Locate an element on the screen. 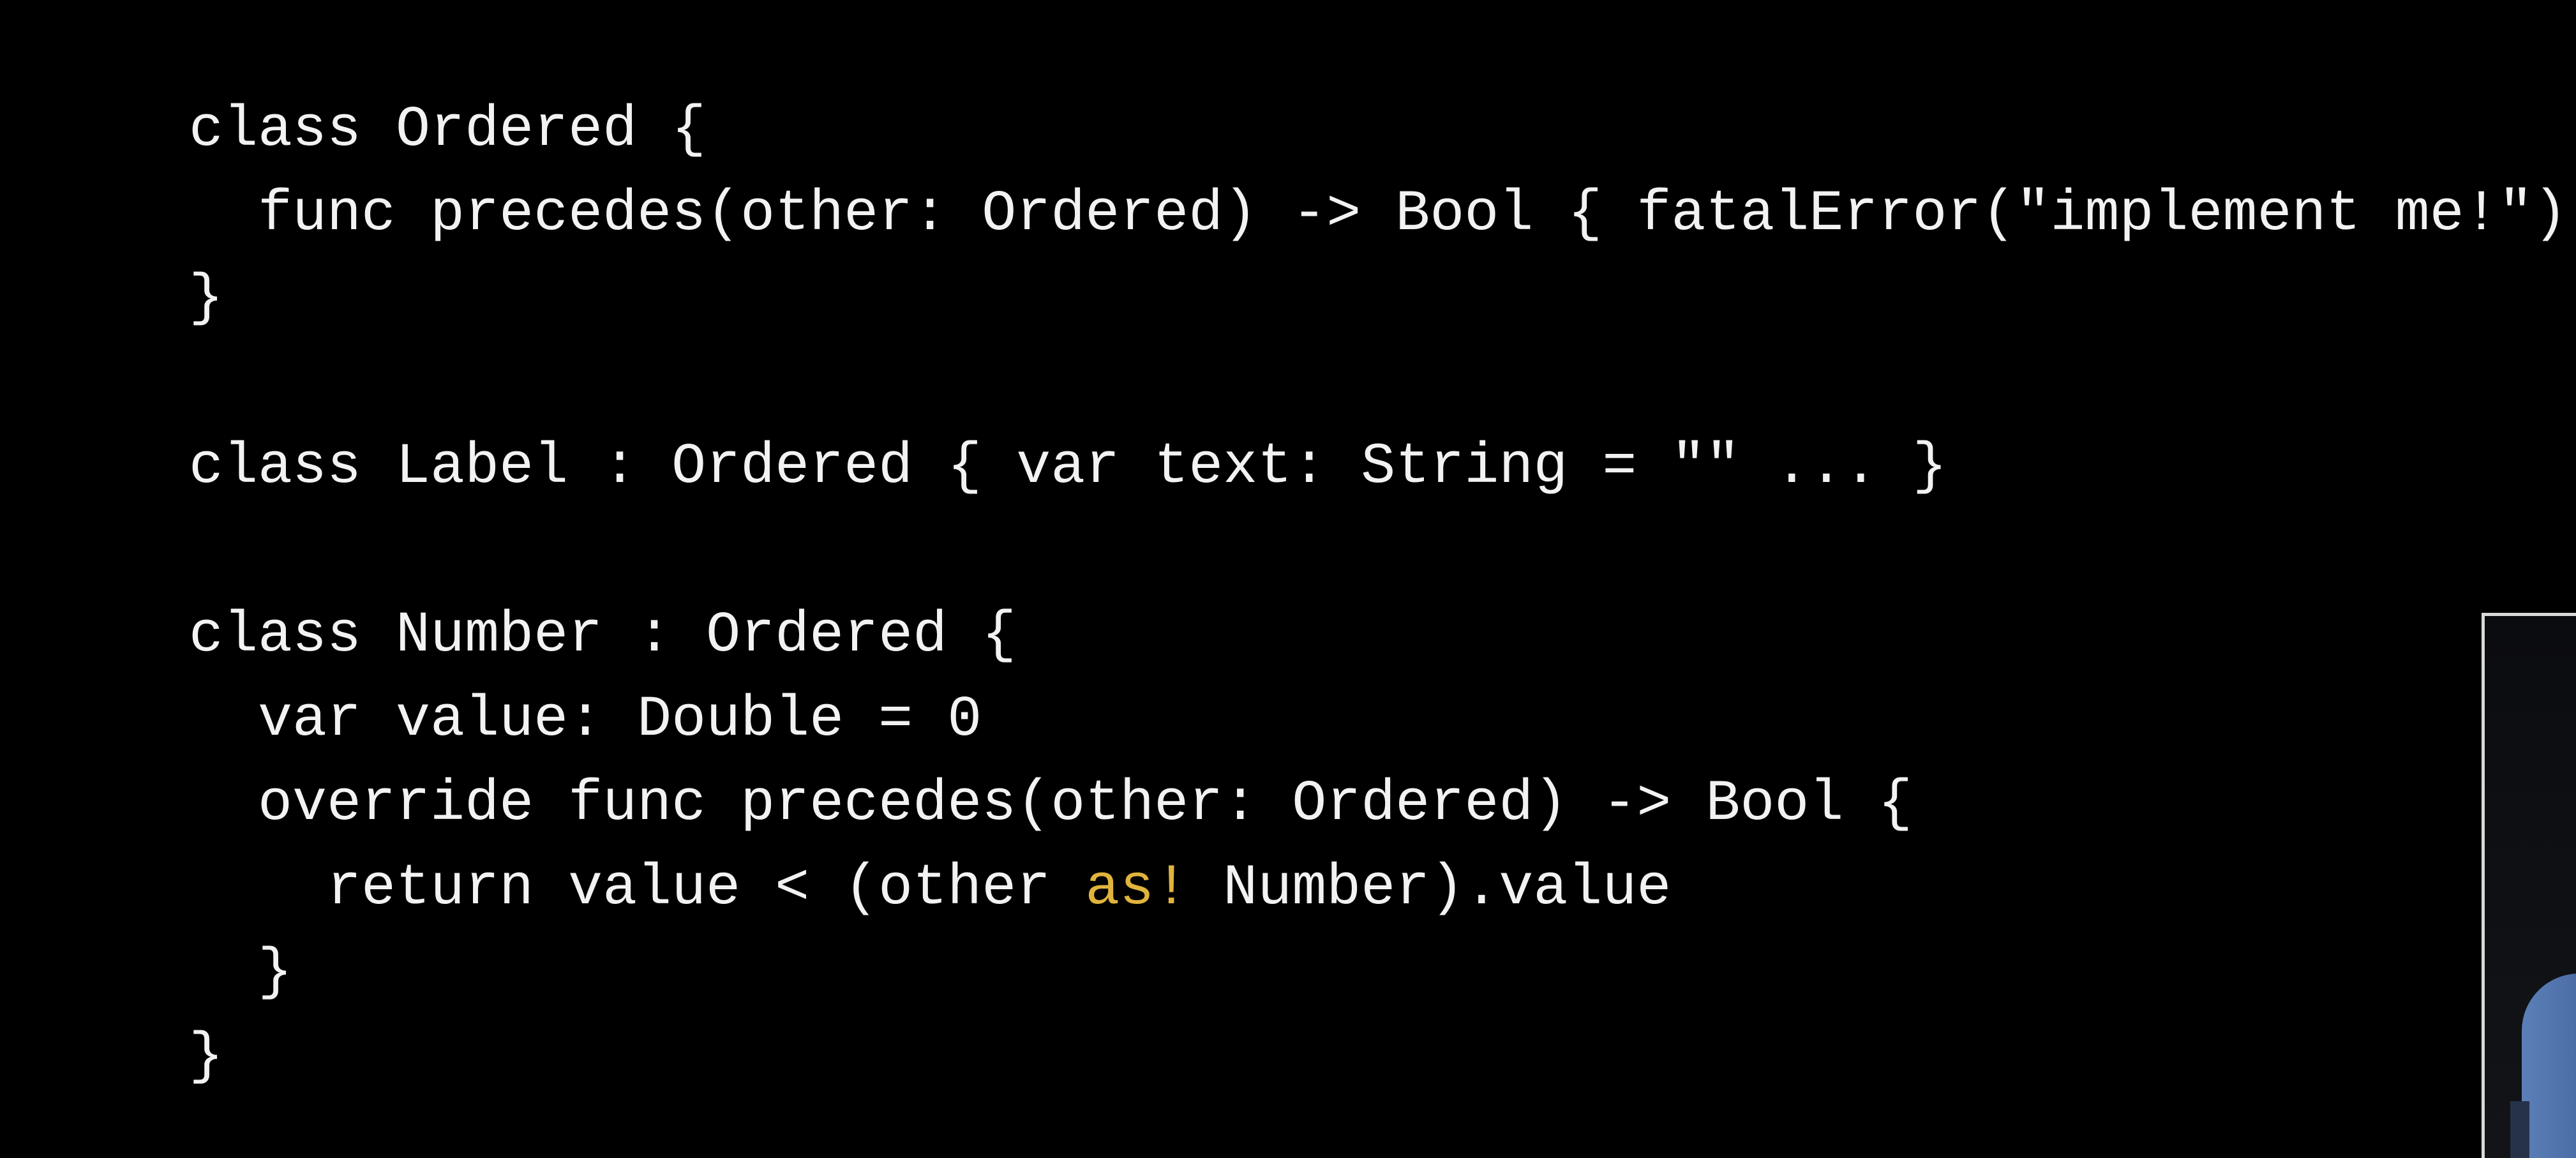  speaker-video-inset is located at coordinates (2529, 885).